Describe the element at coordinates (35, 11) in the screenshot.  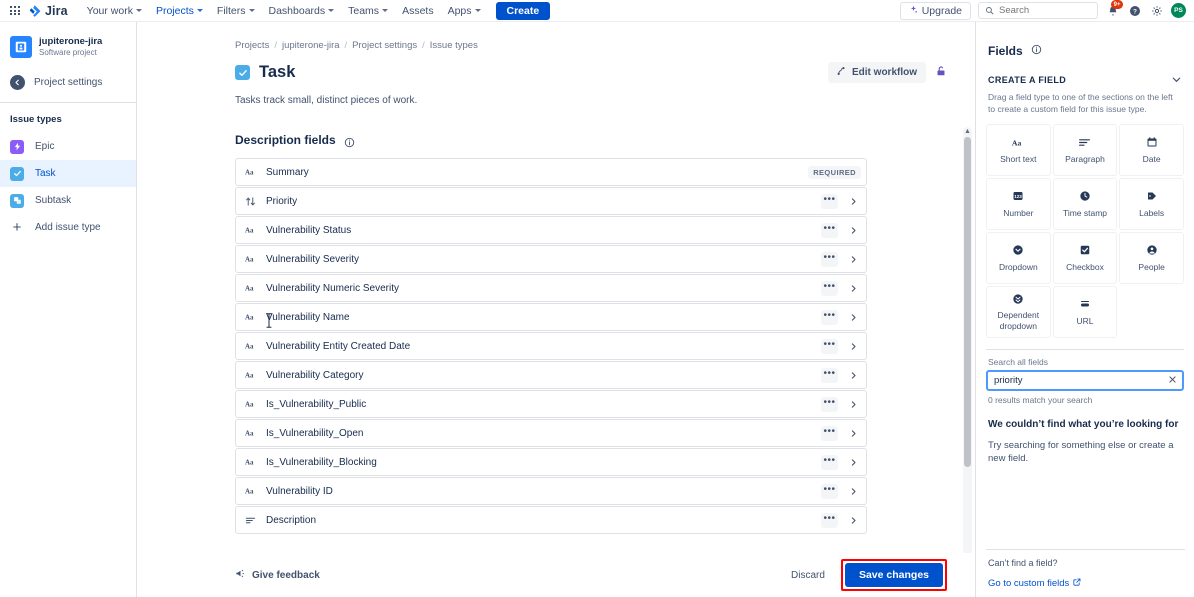
I see `jira-mark-icon` at that location.